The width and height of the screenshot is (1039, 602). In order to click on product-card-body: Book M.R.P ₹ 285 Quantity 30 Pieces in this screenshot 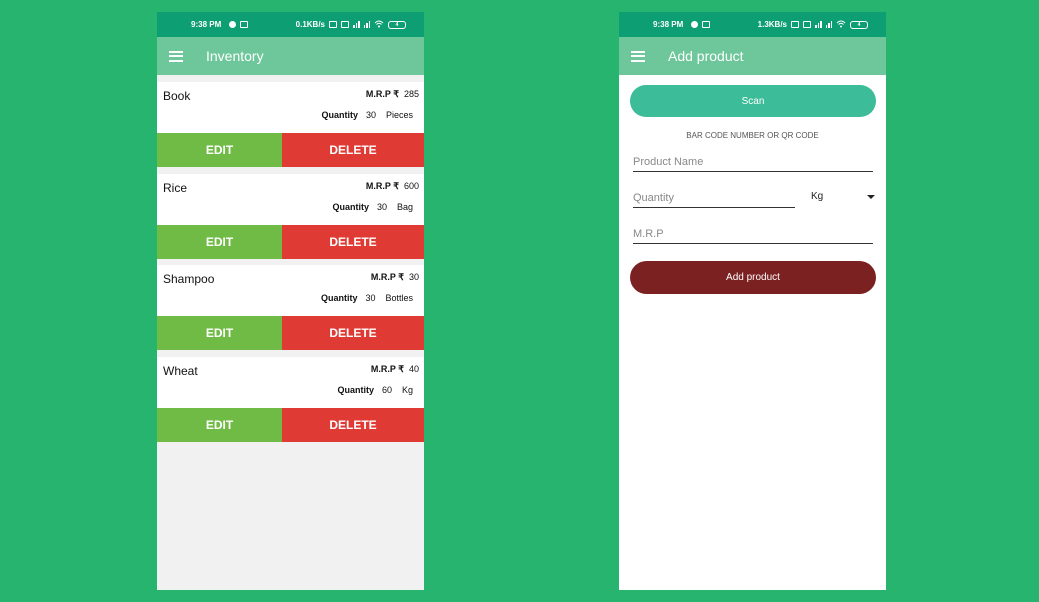, I will do `click(290, 107)`.